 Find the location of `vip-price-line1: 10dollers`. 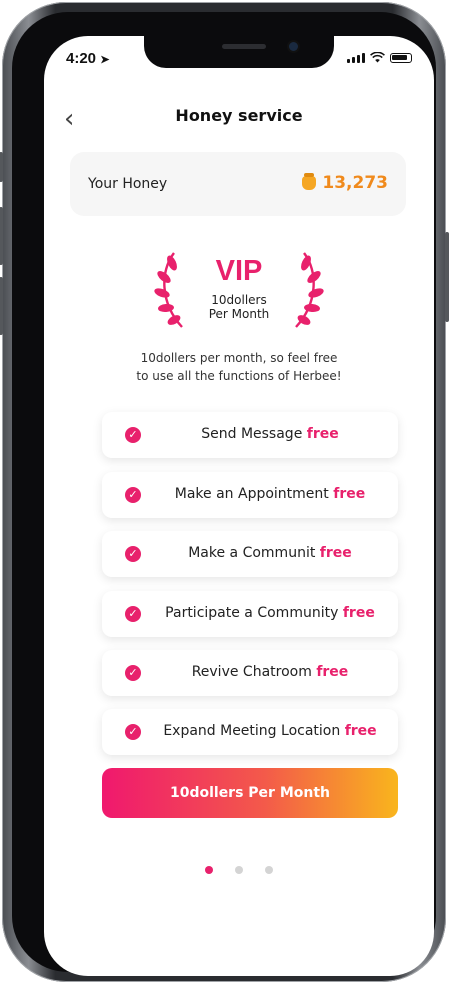

vip-price-line1: 10dollers is located at coordinates (239, 300).